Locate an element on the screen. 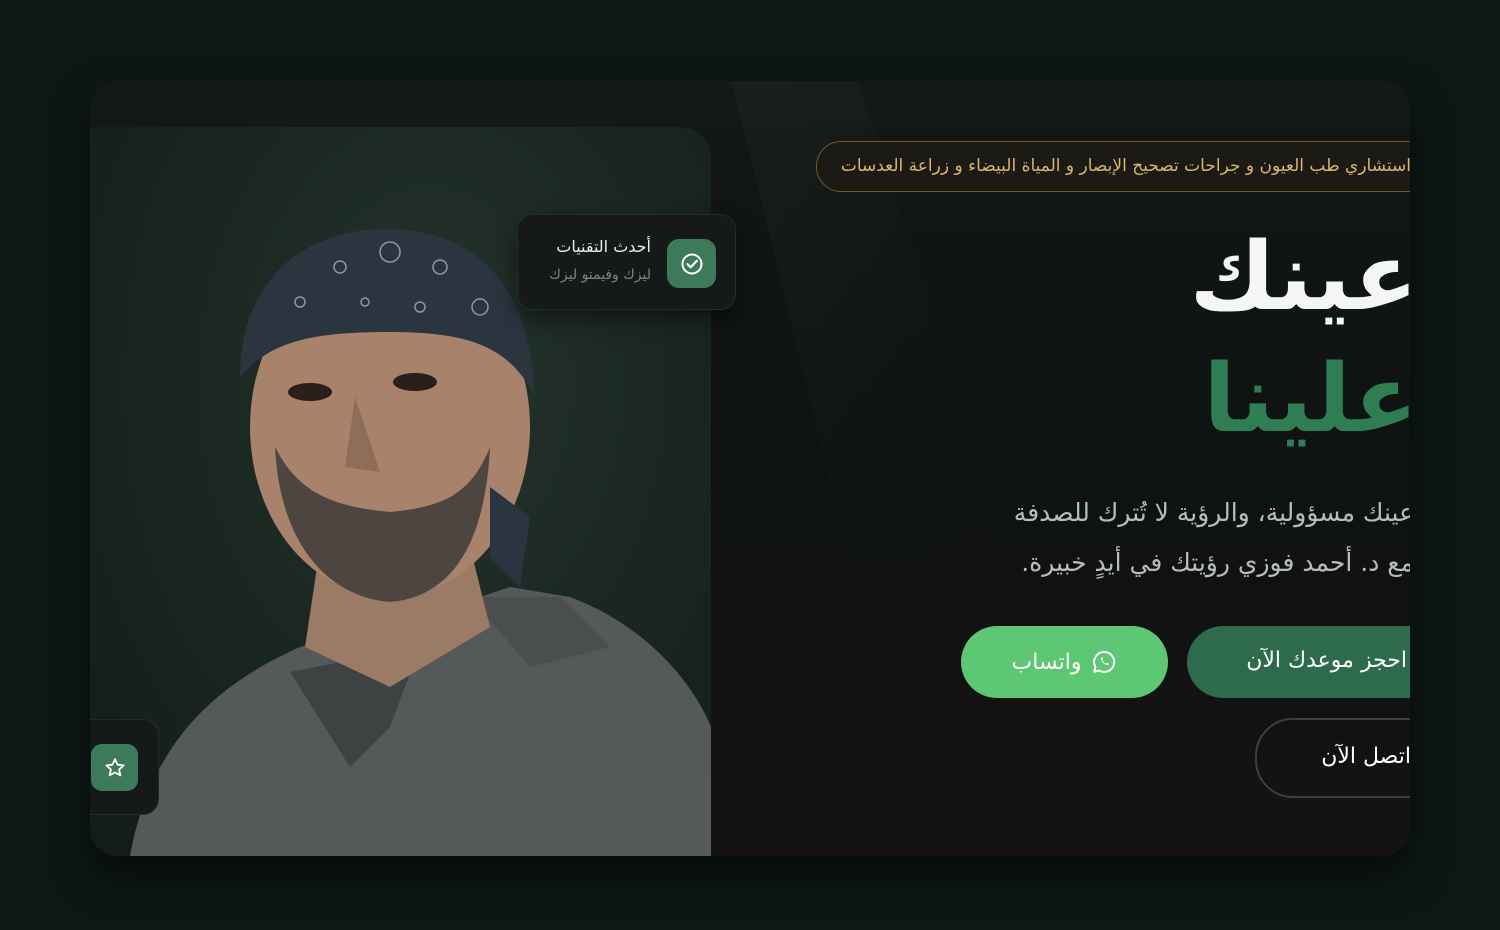  feature-card: أحدث التقنيات ليزك وفيمتو ليزك is located at coordinates (626, 262).